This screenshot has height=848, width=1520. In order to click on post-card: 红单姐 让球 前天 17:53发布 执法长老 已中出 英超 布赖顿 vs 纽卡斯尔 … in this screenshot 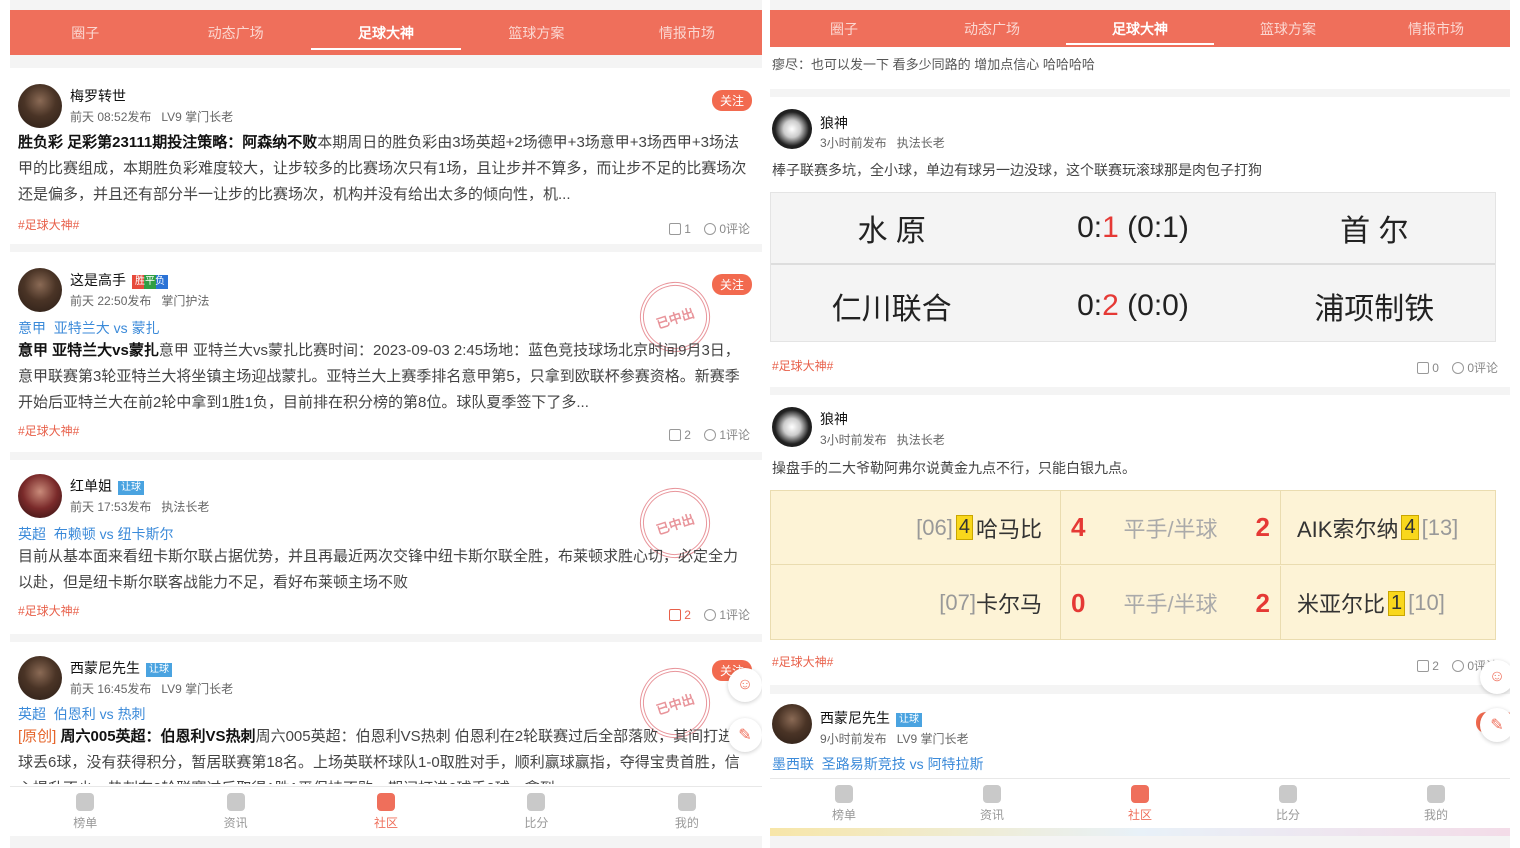, I will do `click(386, 547)`.